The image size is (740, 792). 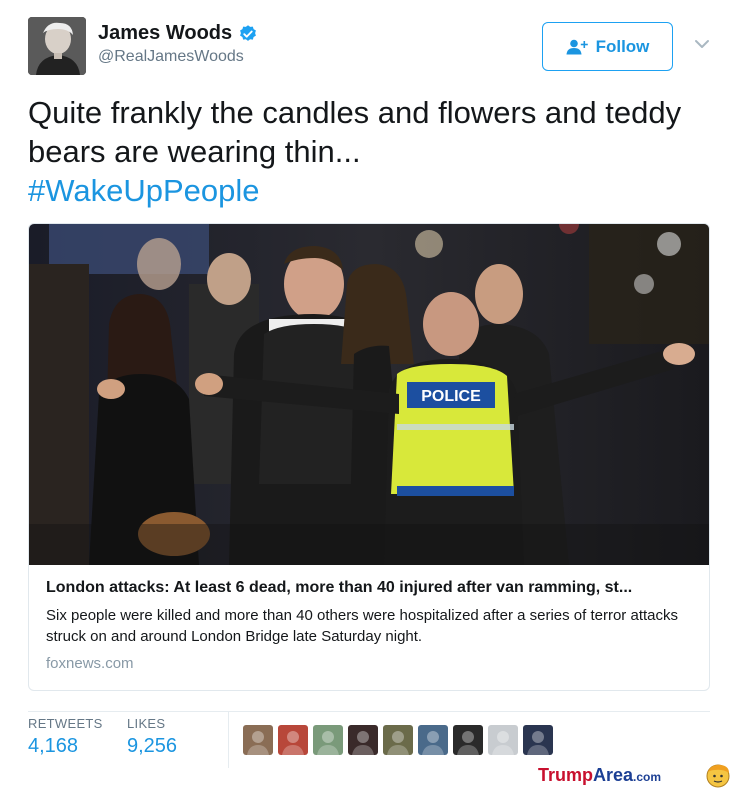 I want to click on user-avatar, so click(x=57, y=46).